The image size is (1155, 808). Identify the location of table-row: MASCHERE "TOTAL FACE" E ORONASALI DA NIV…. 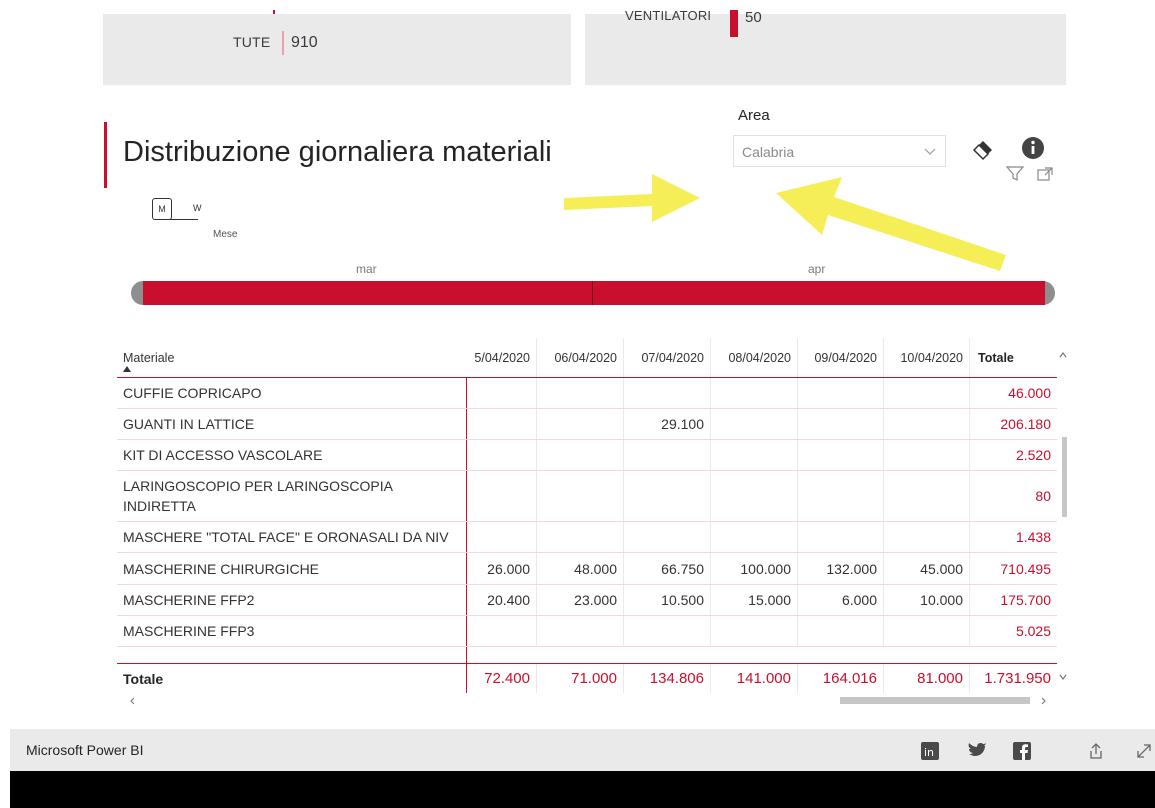
(587, 537).